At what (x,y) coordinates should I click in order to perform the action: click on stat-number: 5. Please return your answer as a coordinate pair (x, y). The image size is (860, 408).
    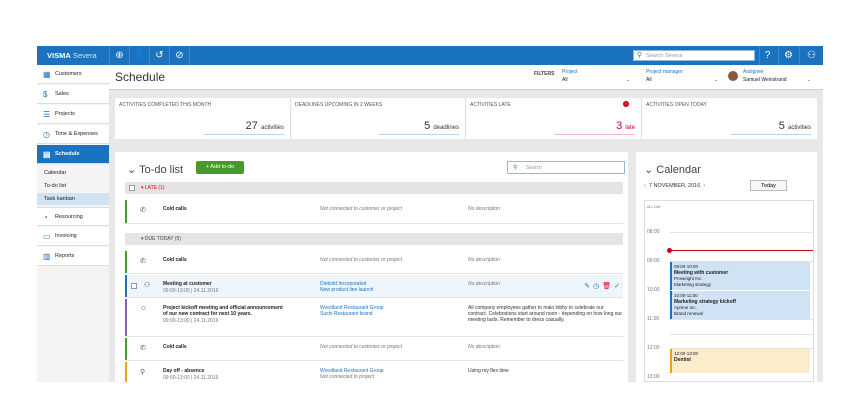
    Looking at the image, I should click on (427, 126).